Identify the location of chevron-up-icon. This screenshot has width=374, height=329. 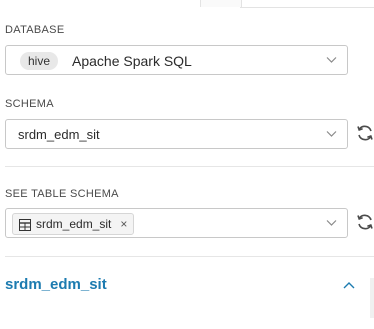
(349, 284).